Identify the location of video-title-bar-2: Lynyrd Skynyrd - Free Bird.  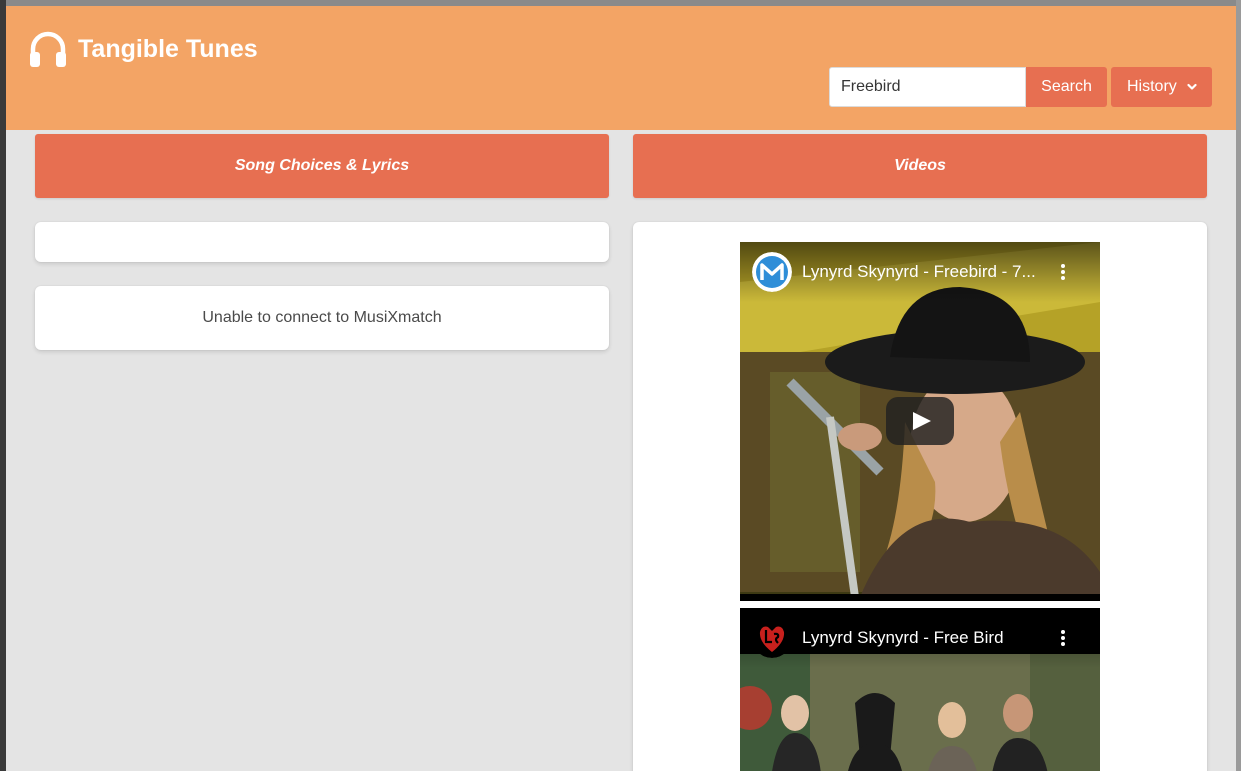
(920, 638).